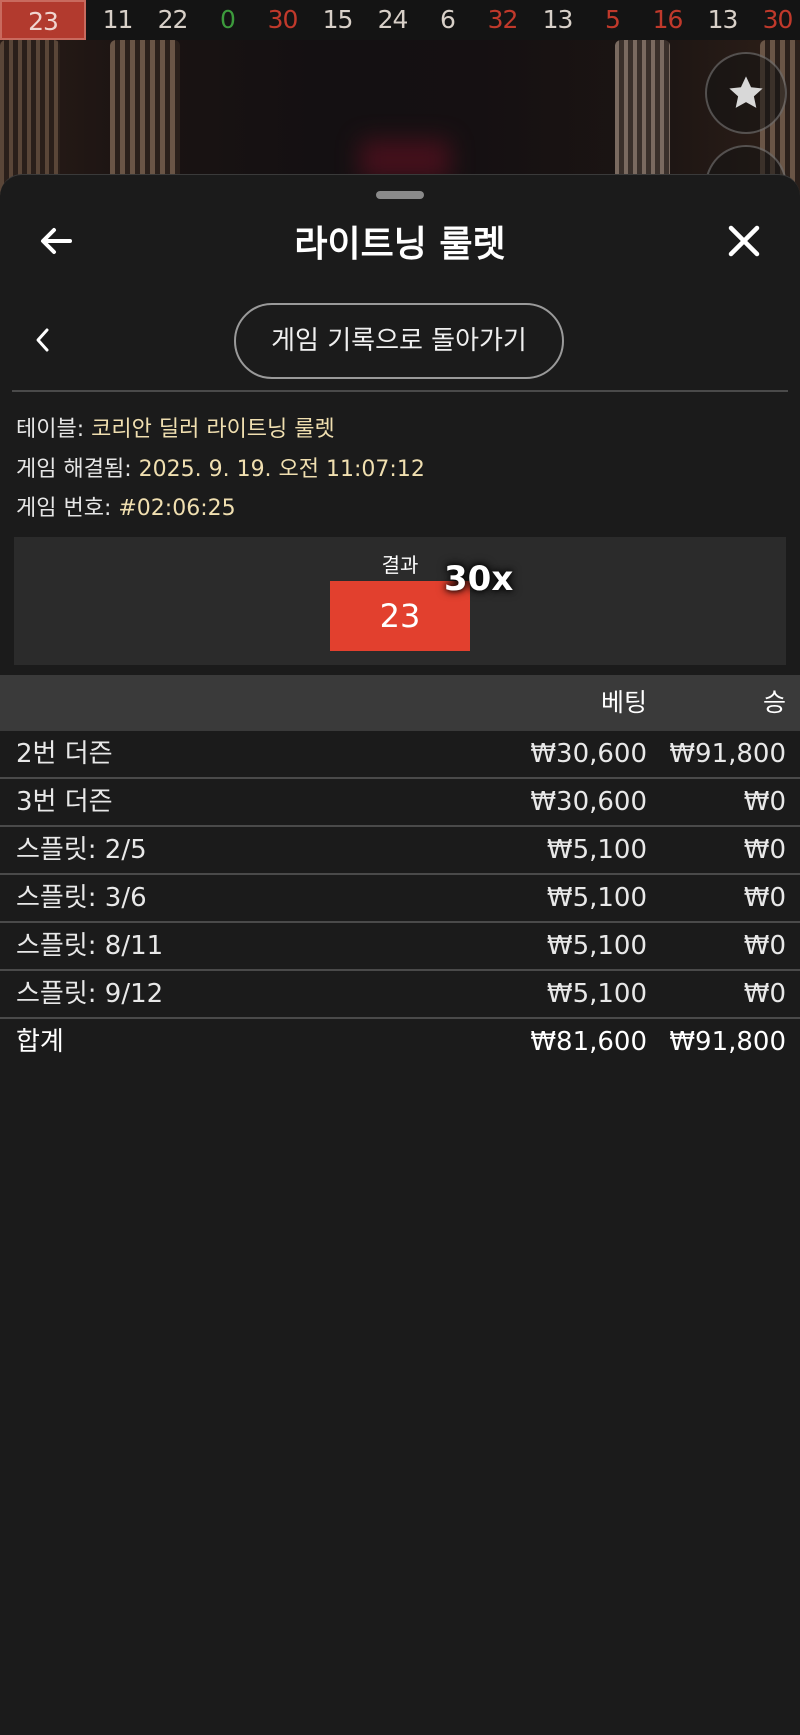 This screenshot has height=1735, width=800. Describe the element at coordinates (81, 898) in the screenshot. I see `bet-name: 스플릿: 3/6` at that location.